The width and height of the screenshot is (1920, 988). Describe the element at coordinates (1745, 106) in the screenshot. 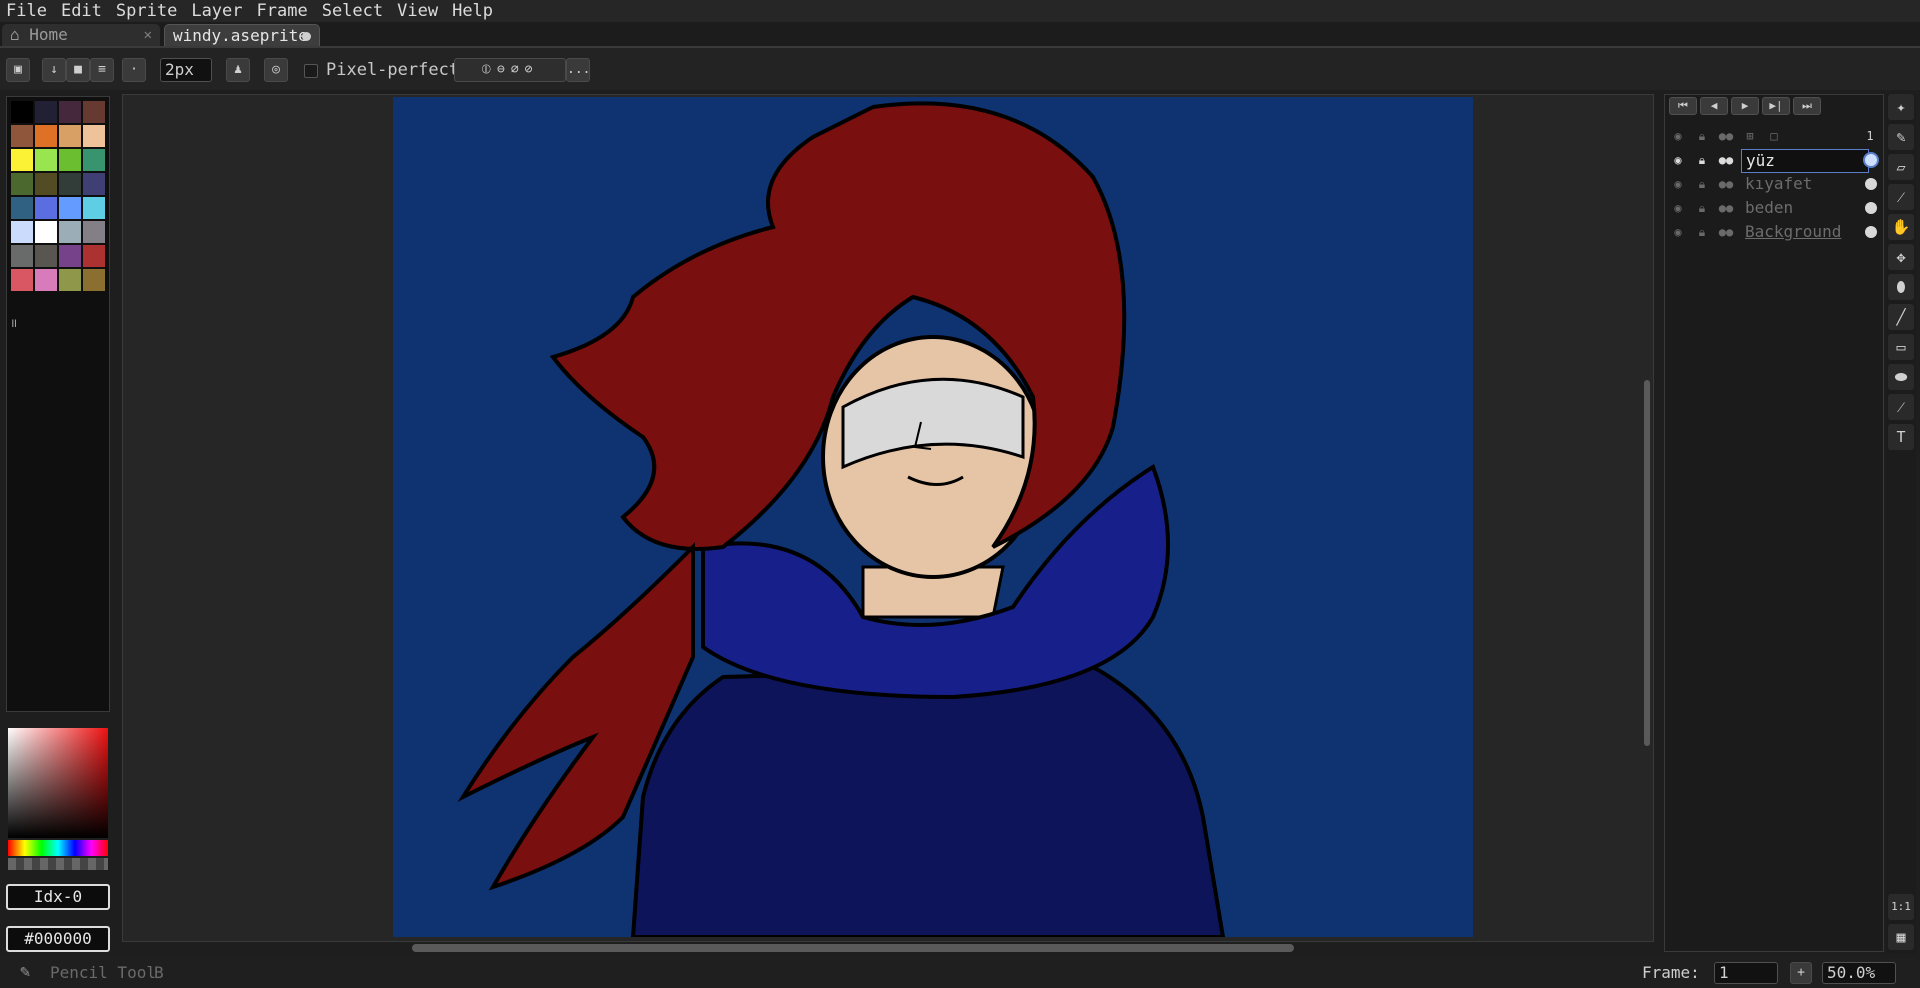

I see `play-icon: ▶` at that location.